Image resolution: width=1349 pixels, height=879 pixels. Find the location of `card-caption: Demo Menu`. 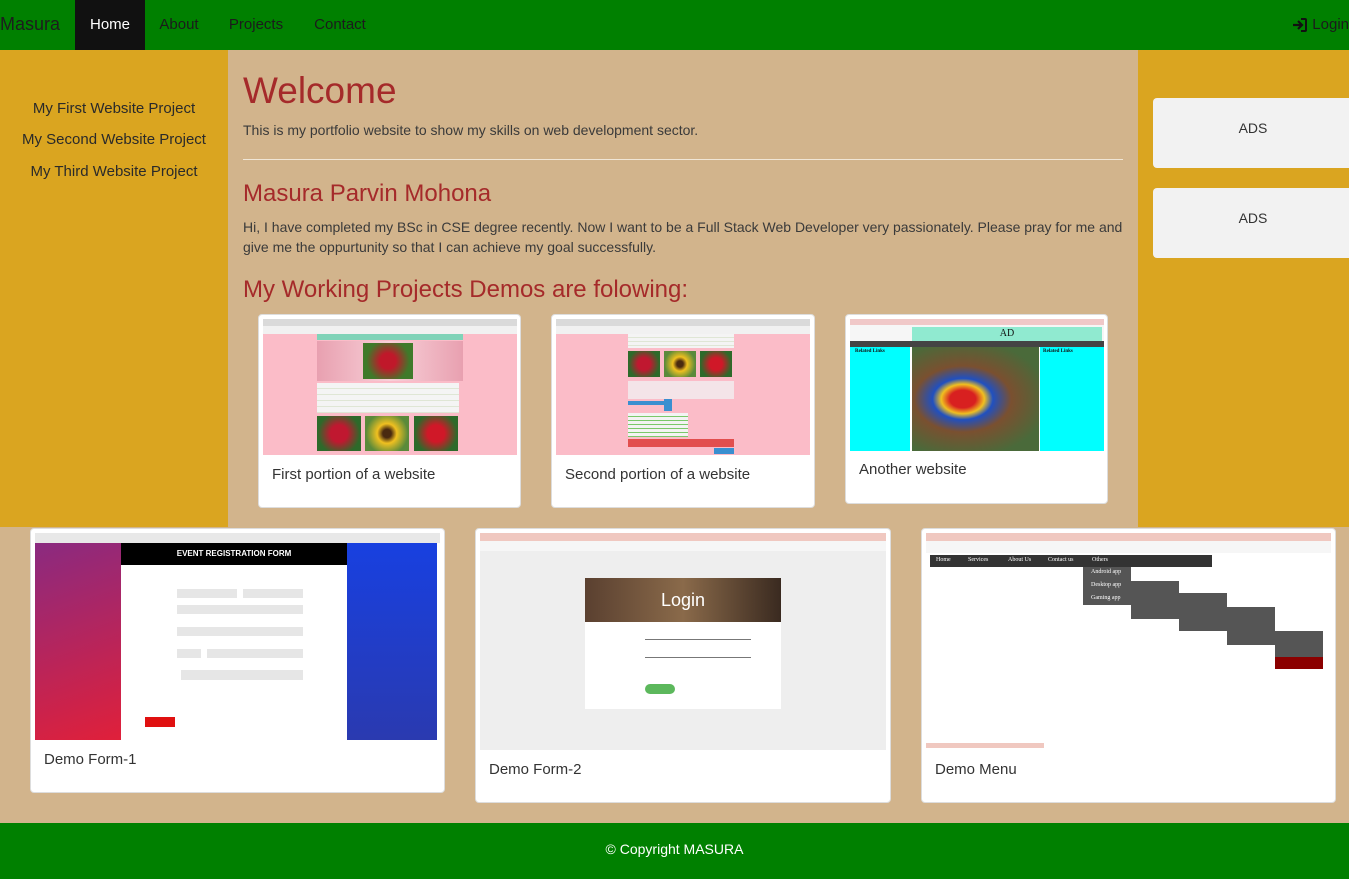

card-caption: Demo Menu is located at coordinates (976, 769).